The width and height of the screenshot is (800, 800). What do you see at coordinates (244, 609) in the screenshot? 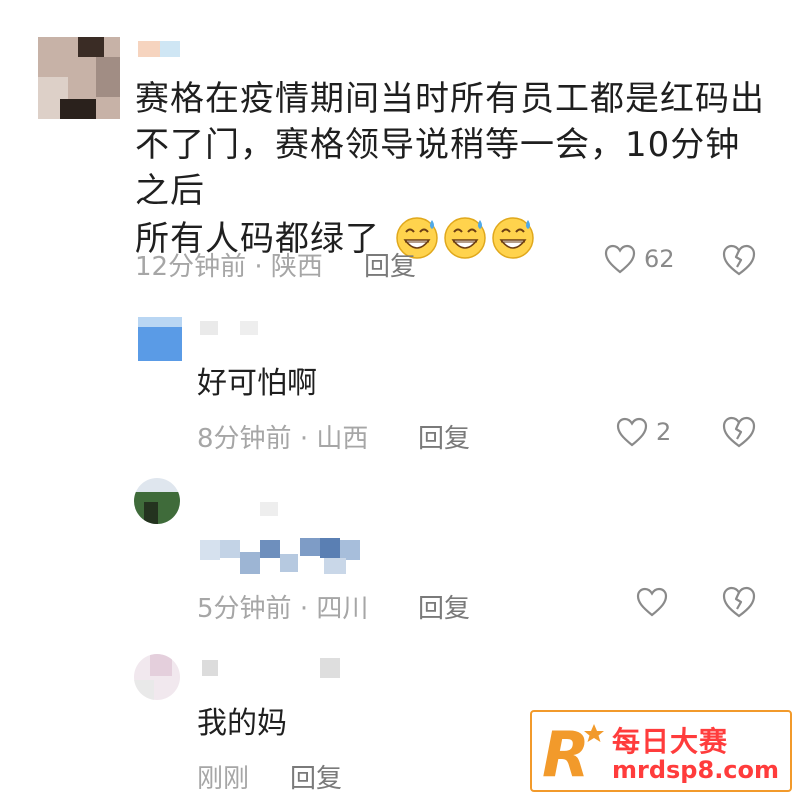
I see `reply-time: 5分钟前` at bounding box center [244, 609].